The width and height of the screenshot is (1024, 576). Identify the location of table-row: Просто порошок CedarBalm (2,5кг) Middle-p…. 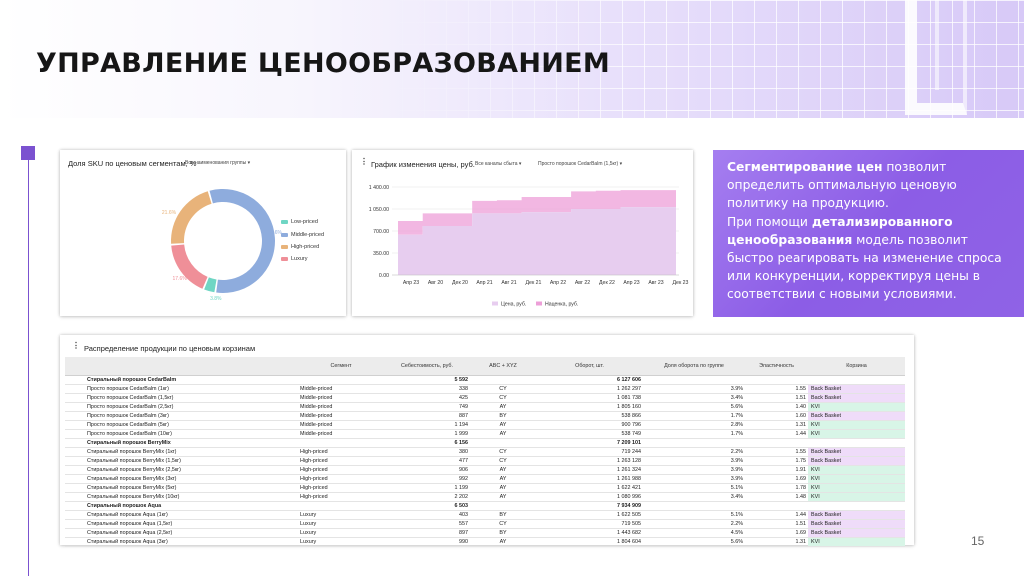
(485, 407).